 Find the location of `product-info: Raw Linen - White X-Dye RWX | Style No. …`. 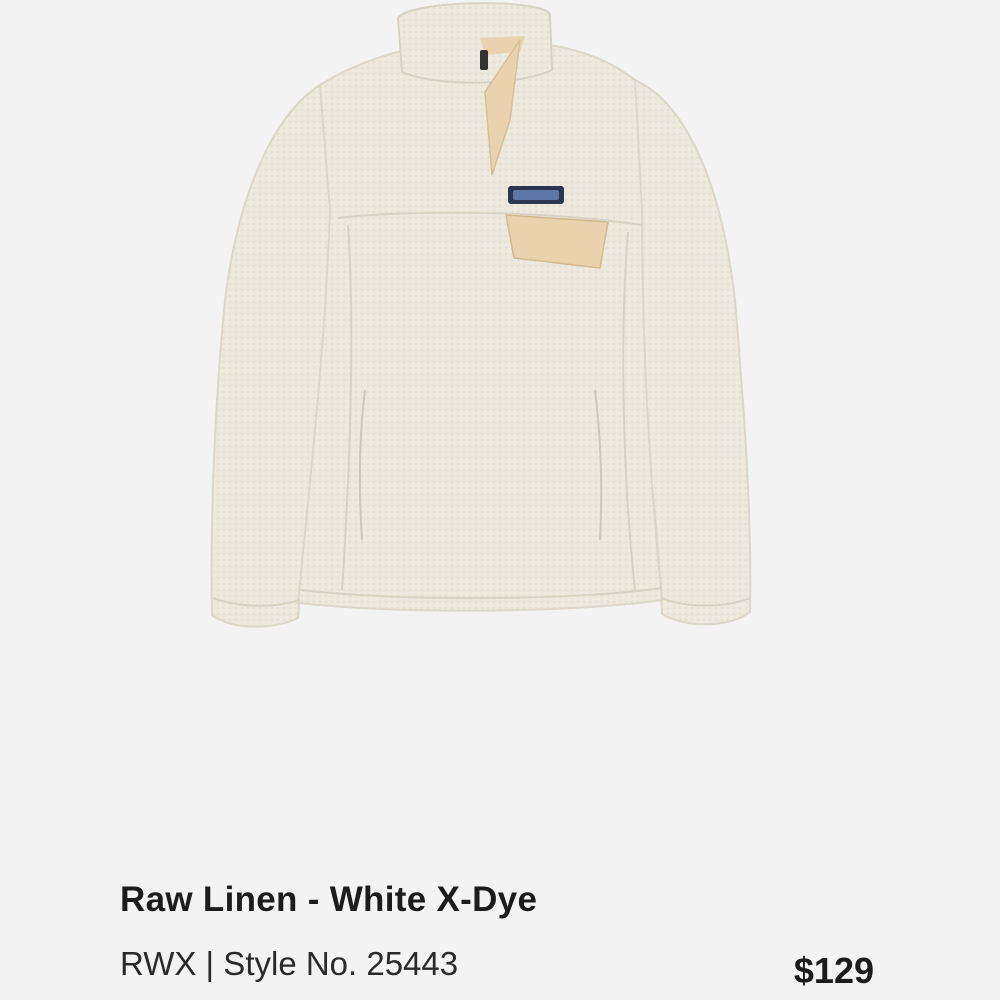

product-info: Raw Linen - White X-Dye RWX | Style No. … is located at coordinates (500, 935).